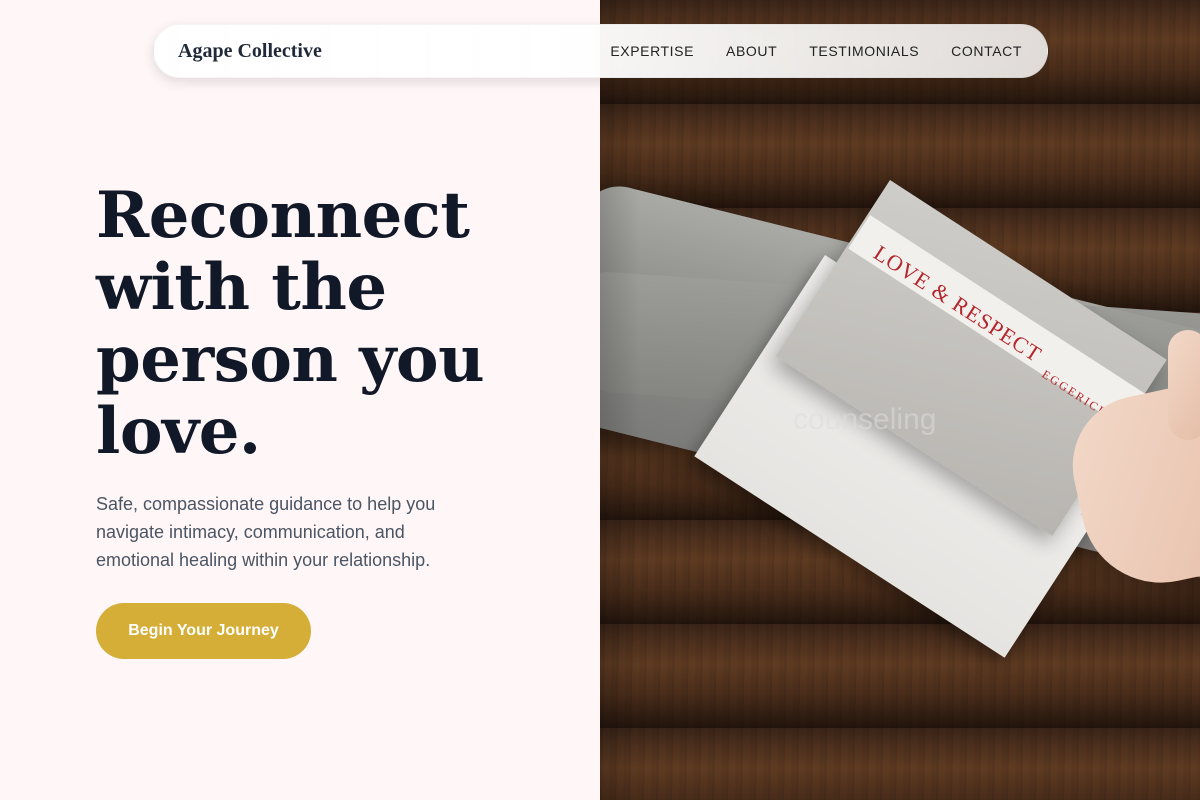 This screenshot has height=800, width=1200. I want to click on hero-title: Reconnect with the person you love., so click(336, 324).